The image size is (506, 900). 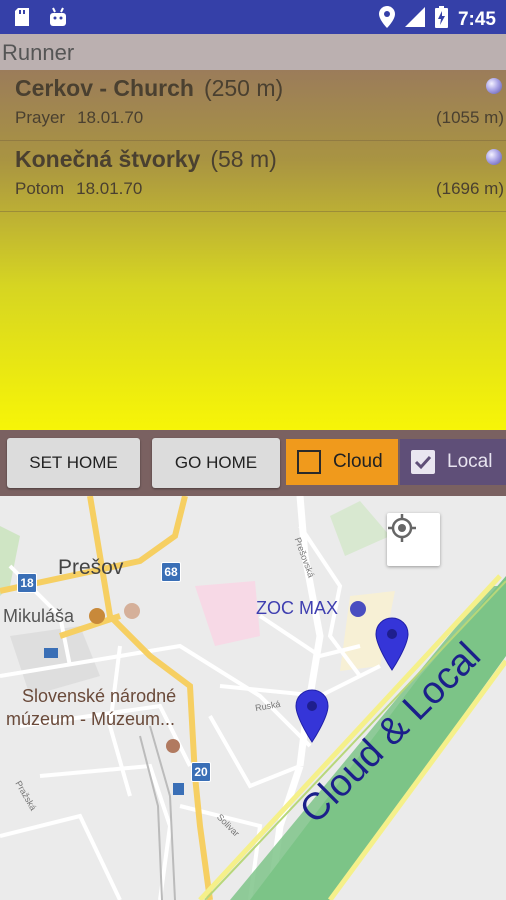 I want to click on battery-charging-icon, so click(x=441, y=19).